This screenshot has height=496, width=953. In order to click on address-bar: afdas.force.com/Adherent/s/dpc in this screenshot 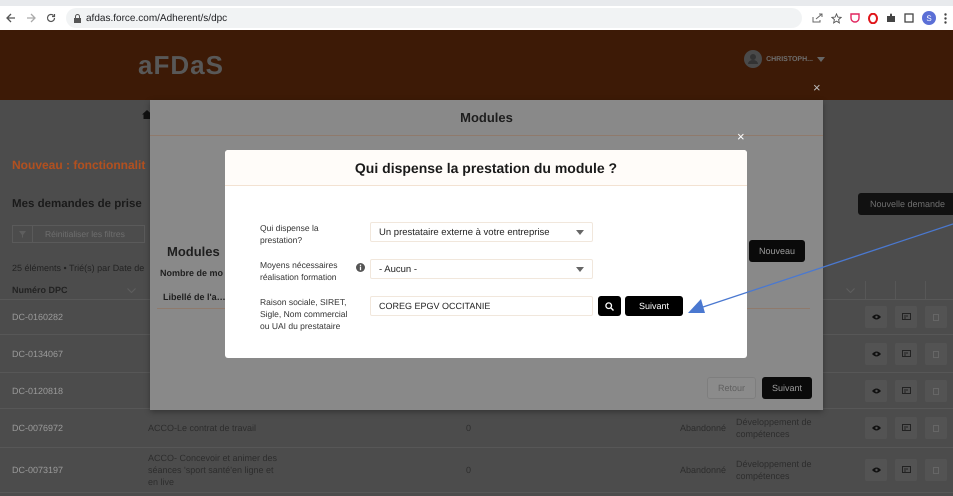, I will do `click(434, 18)`.